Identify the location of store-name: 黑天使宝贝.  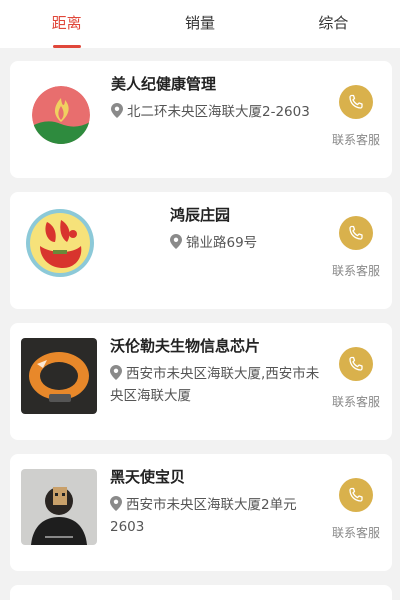
(148, 477).